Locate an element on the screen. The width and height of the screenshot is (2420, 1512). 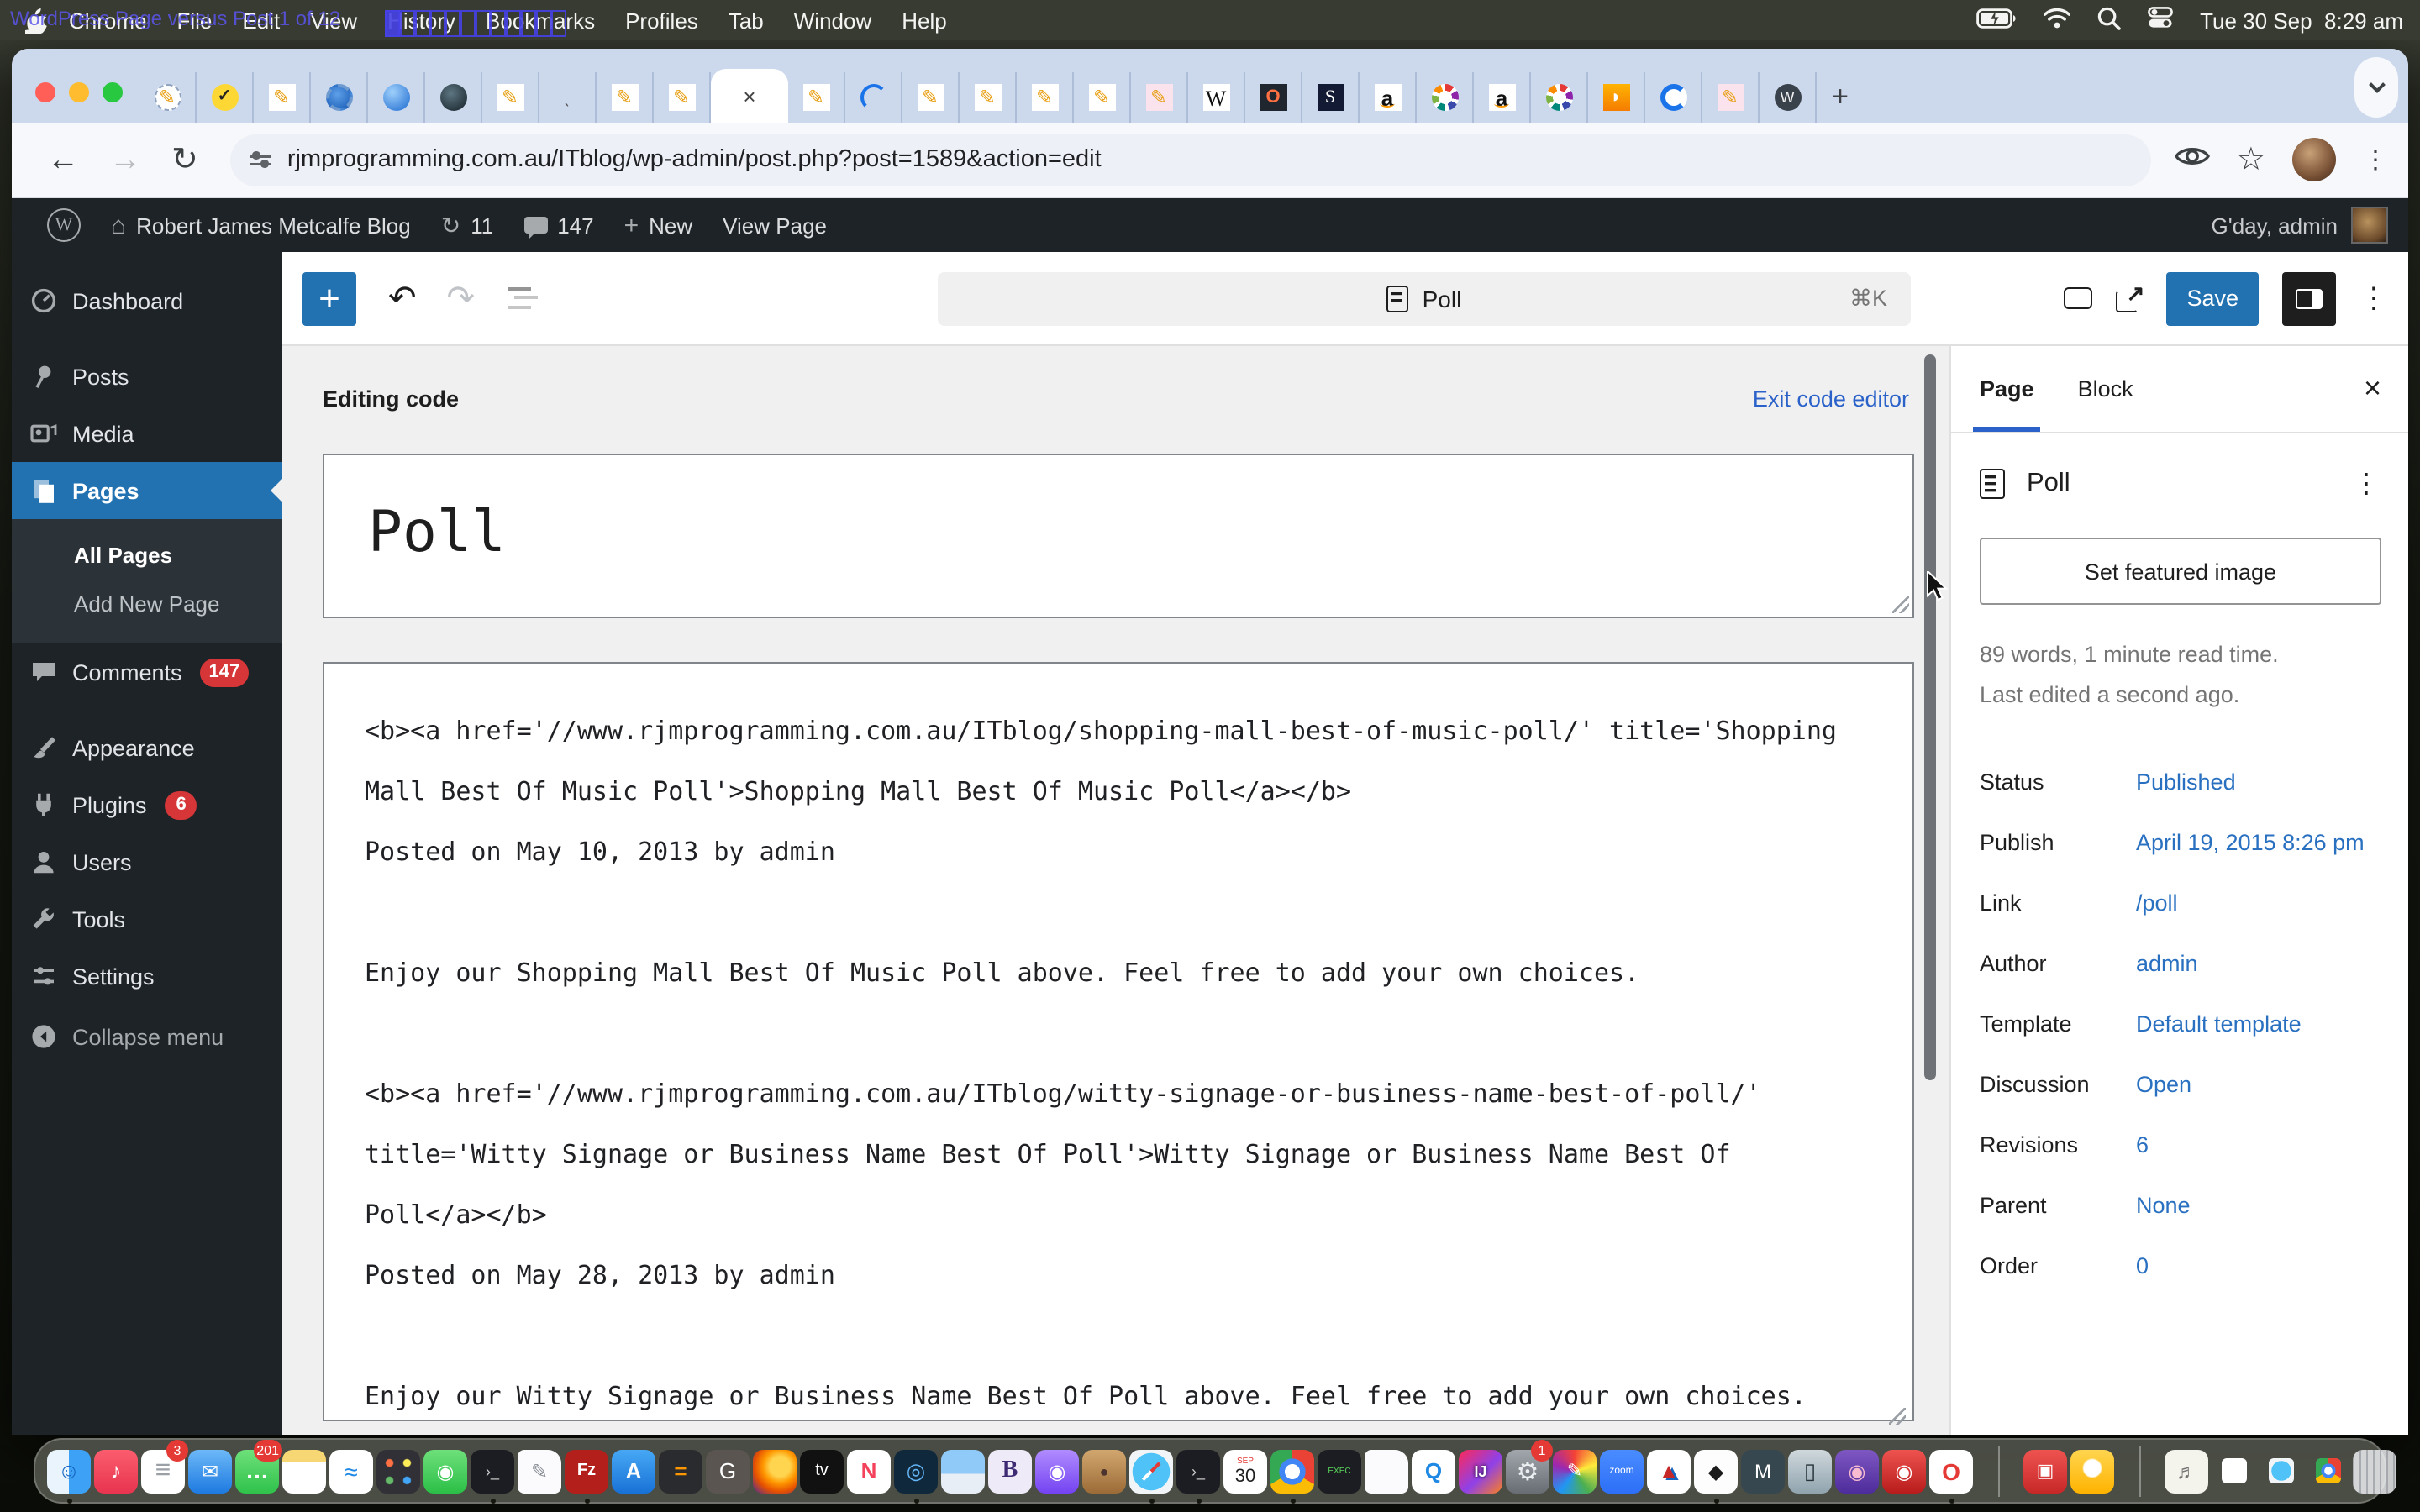
command-center-field: Poll ⌘K is located at coordinates (1424, 299).